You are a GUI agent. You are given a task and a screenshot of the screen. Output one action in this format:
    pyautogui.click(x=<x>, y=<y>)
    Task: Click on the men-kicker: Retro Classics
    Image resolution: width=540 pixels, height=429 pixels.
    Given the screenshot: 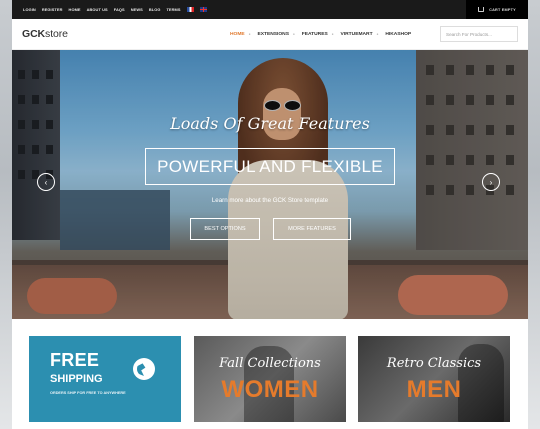 What is the action you would take?
    pyautogui.click(x=434, y=363)
    